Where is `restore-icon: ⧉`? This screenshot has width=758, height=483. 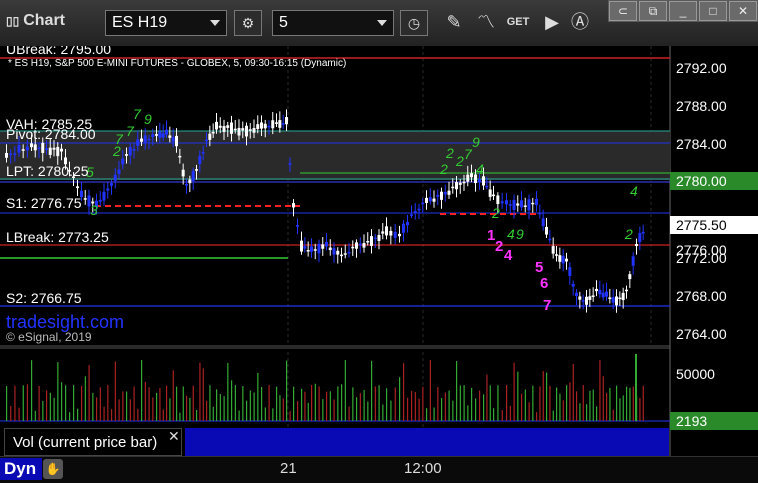 restore-icon: ⧉ is located at coordinates (653, 11).